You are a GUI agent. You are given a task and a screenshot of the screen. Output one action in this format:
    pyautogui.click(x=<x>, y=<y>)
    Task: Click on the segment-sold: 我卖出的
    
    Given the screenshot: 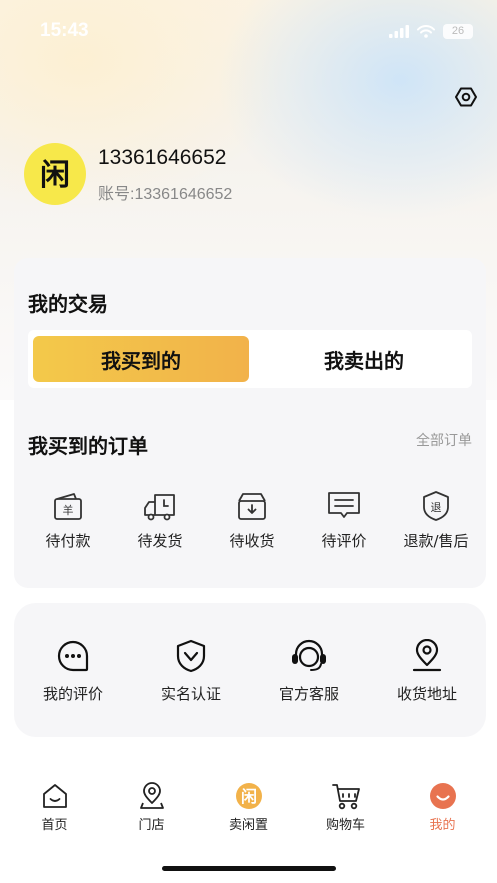 What is the action you would take?
    pyautogui.click(x=364, y=359)
    